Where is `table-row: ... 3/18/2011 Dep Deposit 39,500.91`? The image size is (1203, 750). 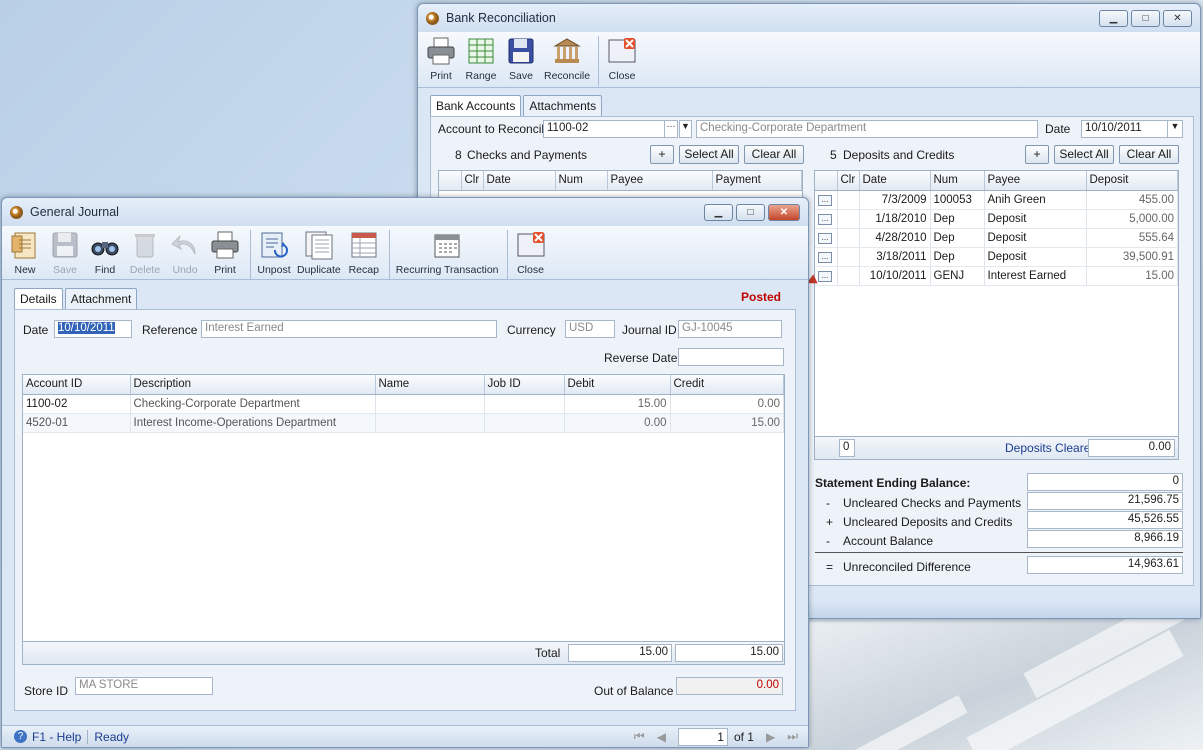 table-row: ... 3/18/2011 Dep Deposit 39,500.91 is located at coordinates (996, 257).